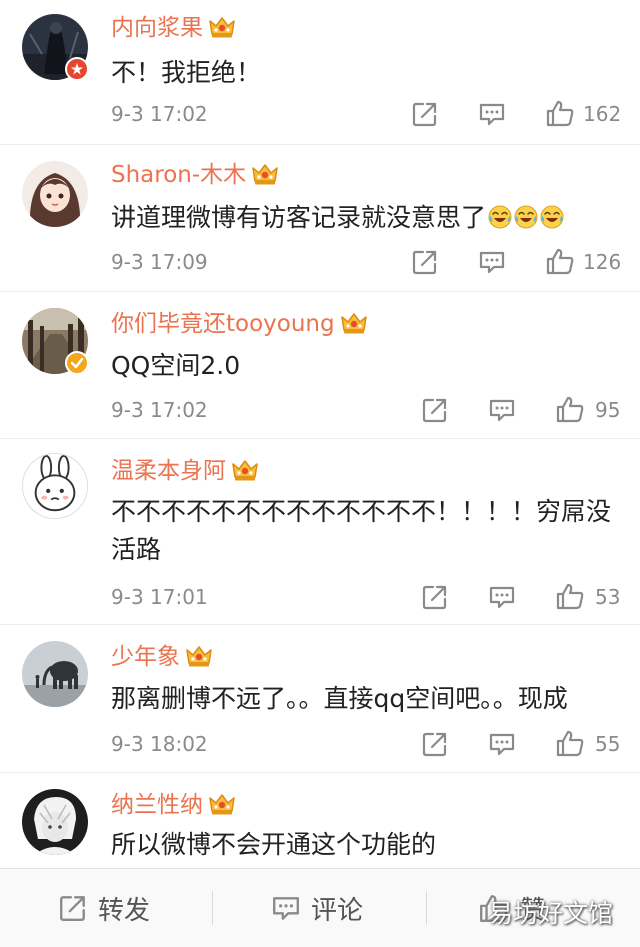 Image resolution: width=640 pixels, height=947 pixels. Describe the element at coordinates (176, 365) in the screenshot. I see `comment-text: QQ空间2.0` at that location.